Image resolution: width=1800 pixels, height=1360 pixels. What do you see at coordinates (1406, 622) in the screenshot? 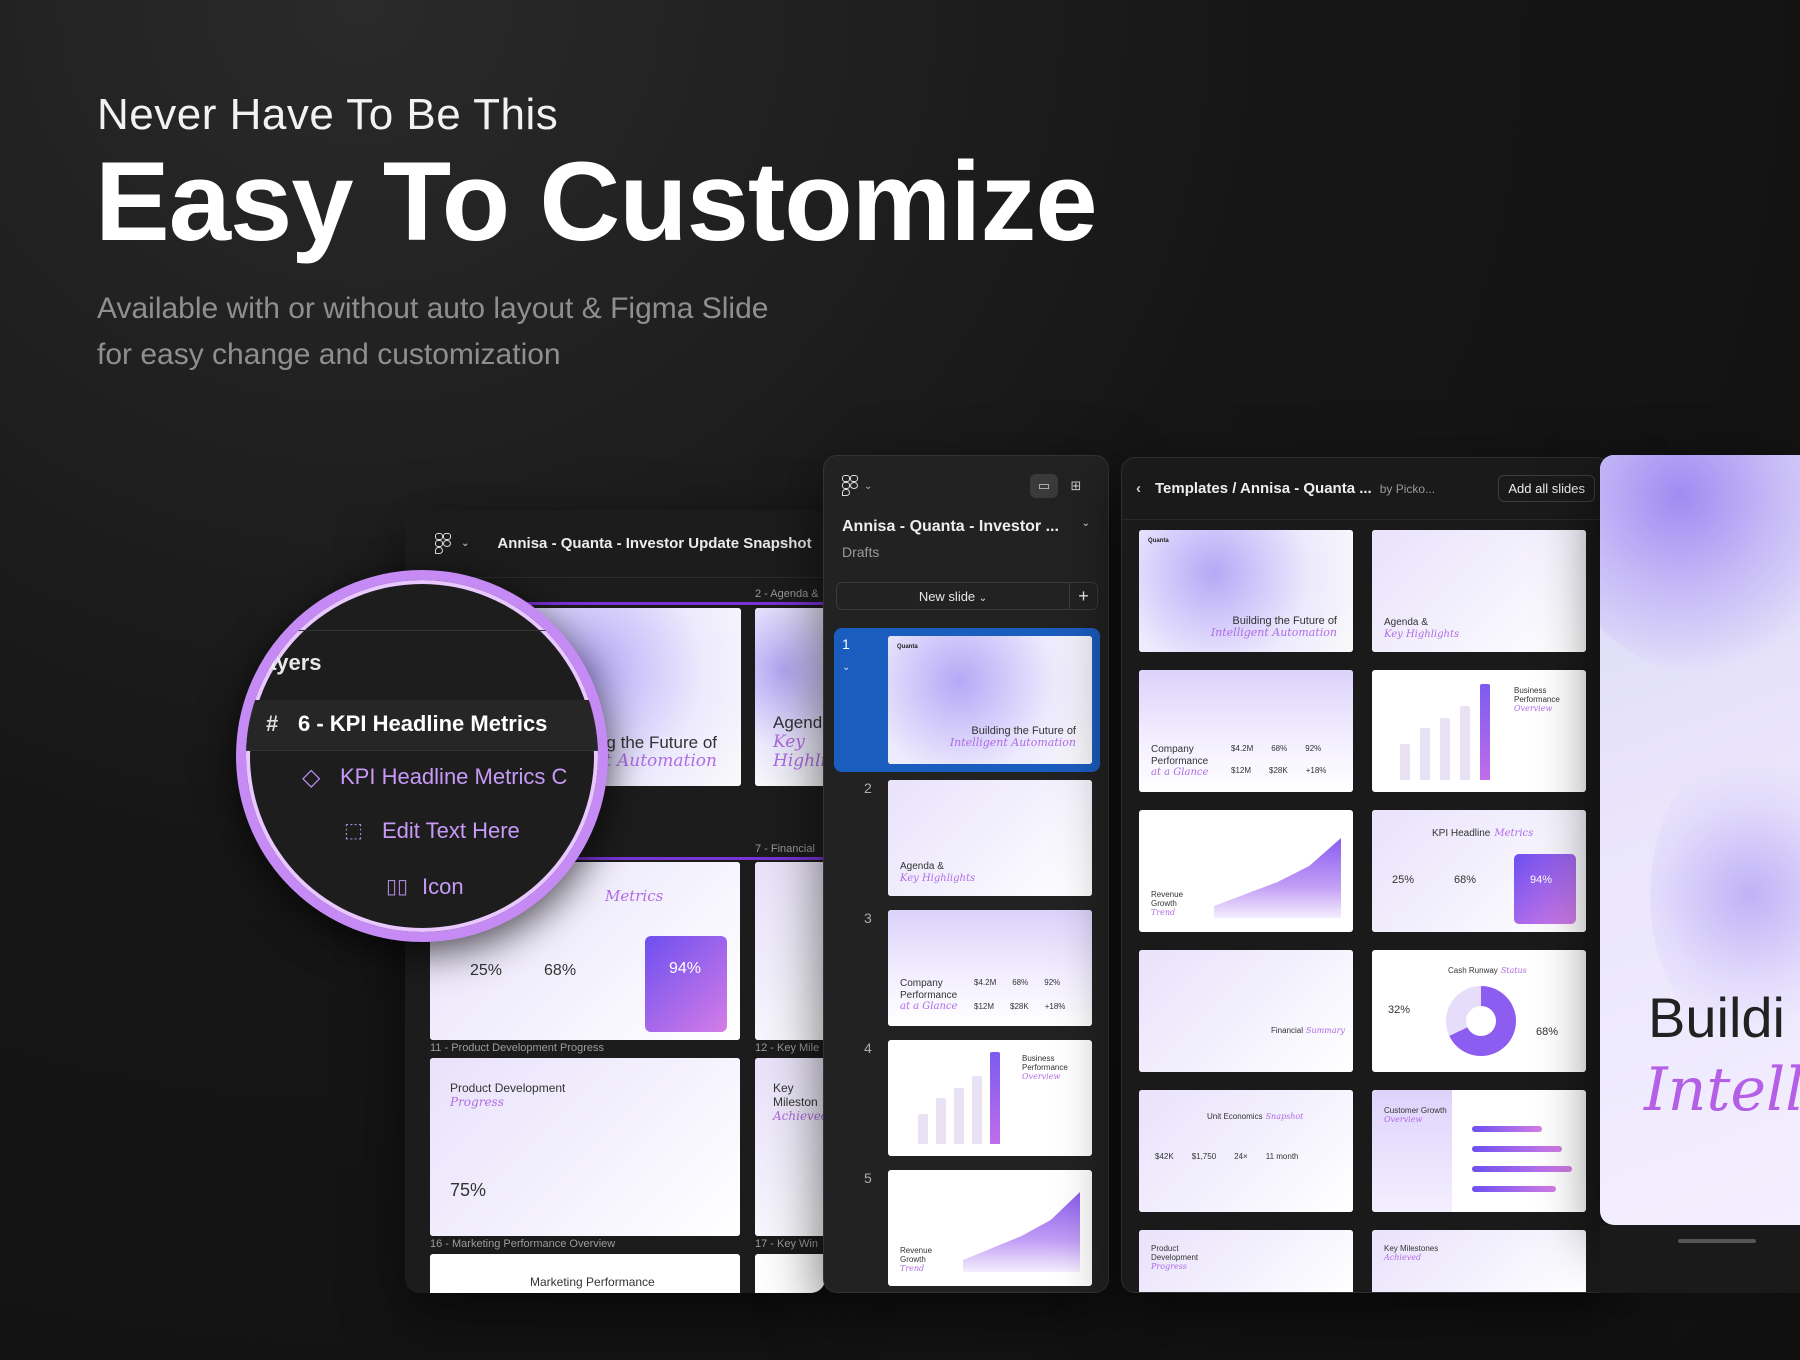
I see `template-agenda-title: Agenda &` at bounding box center [1406, 622].